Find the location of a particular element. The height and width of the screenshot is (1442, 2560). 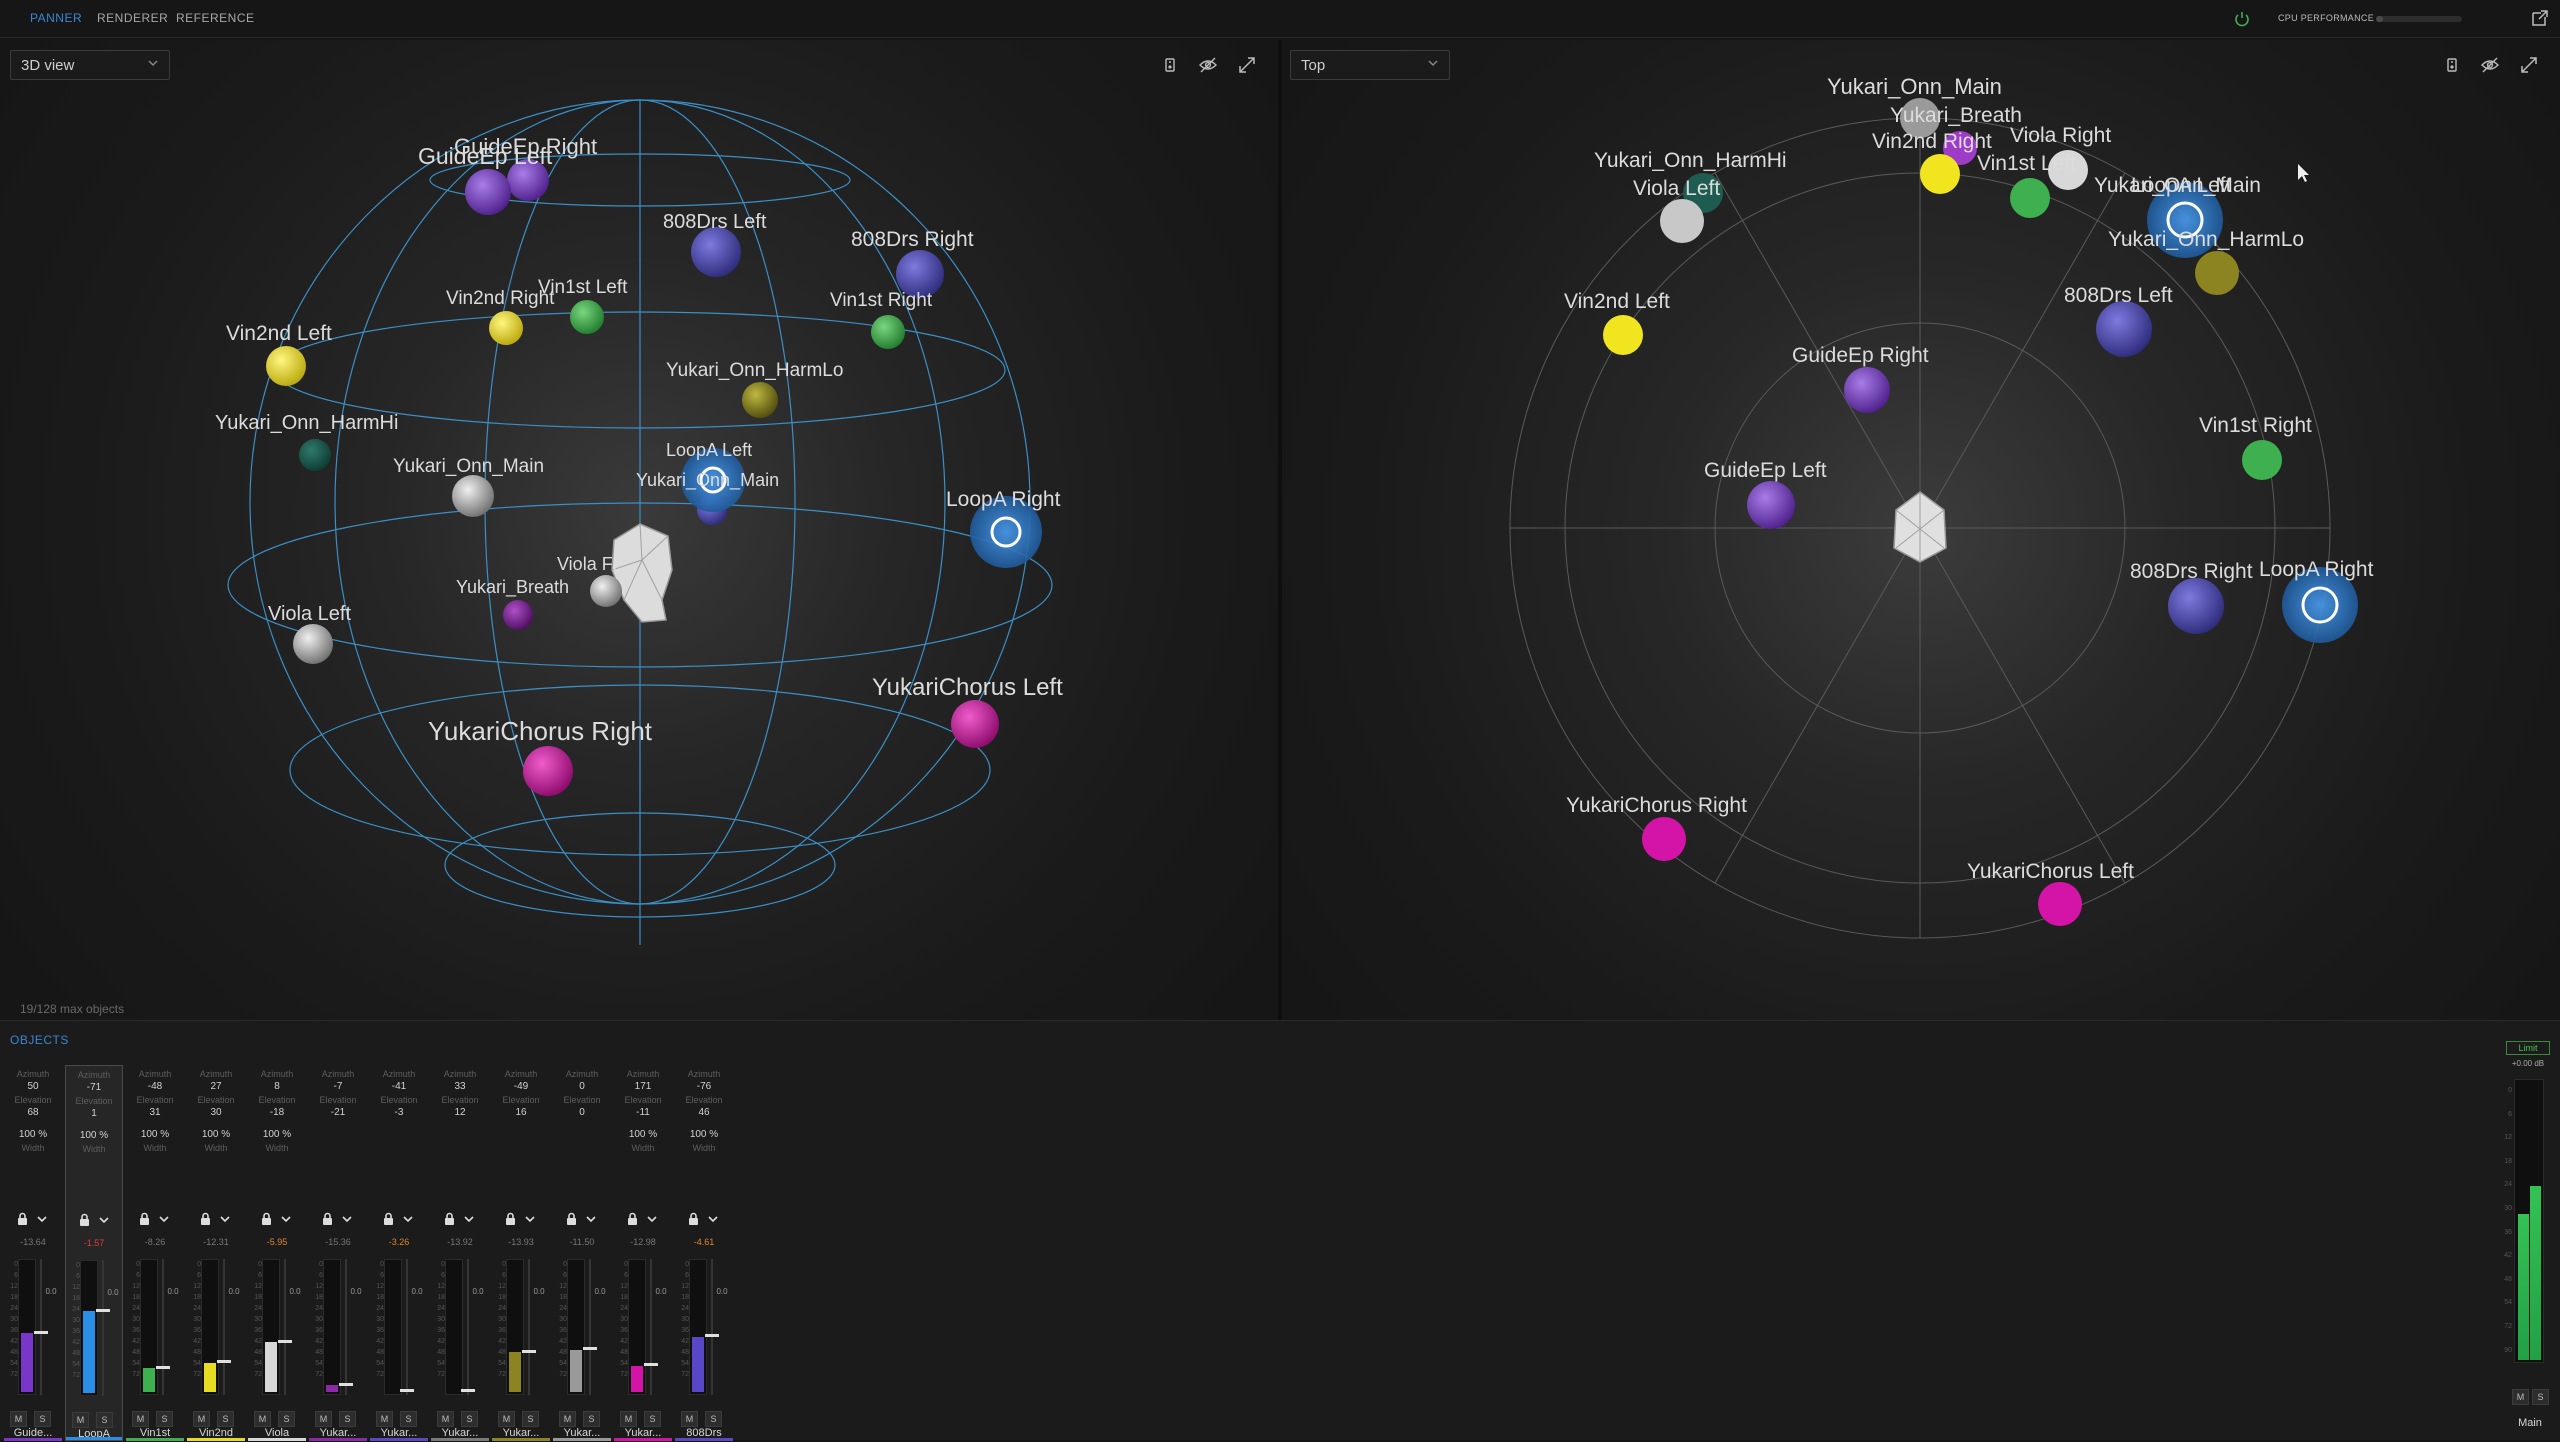

azimuth-value: 33 is located at coordinates (460, 1086).